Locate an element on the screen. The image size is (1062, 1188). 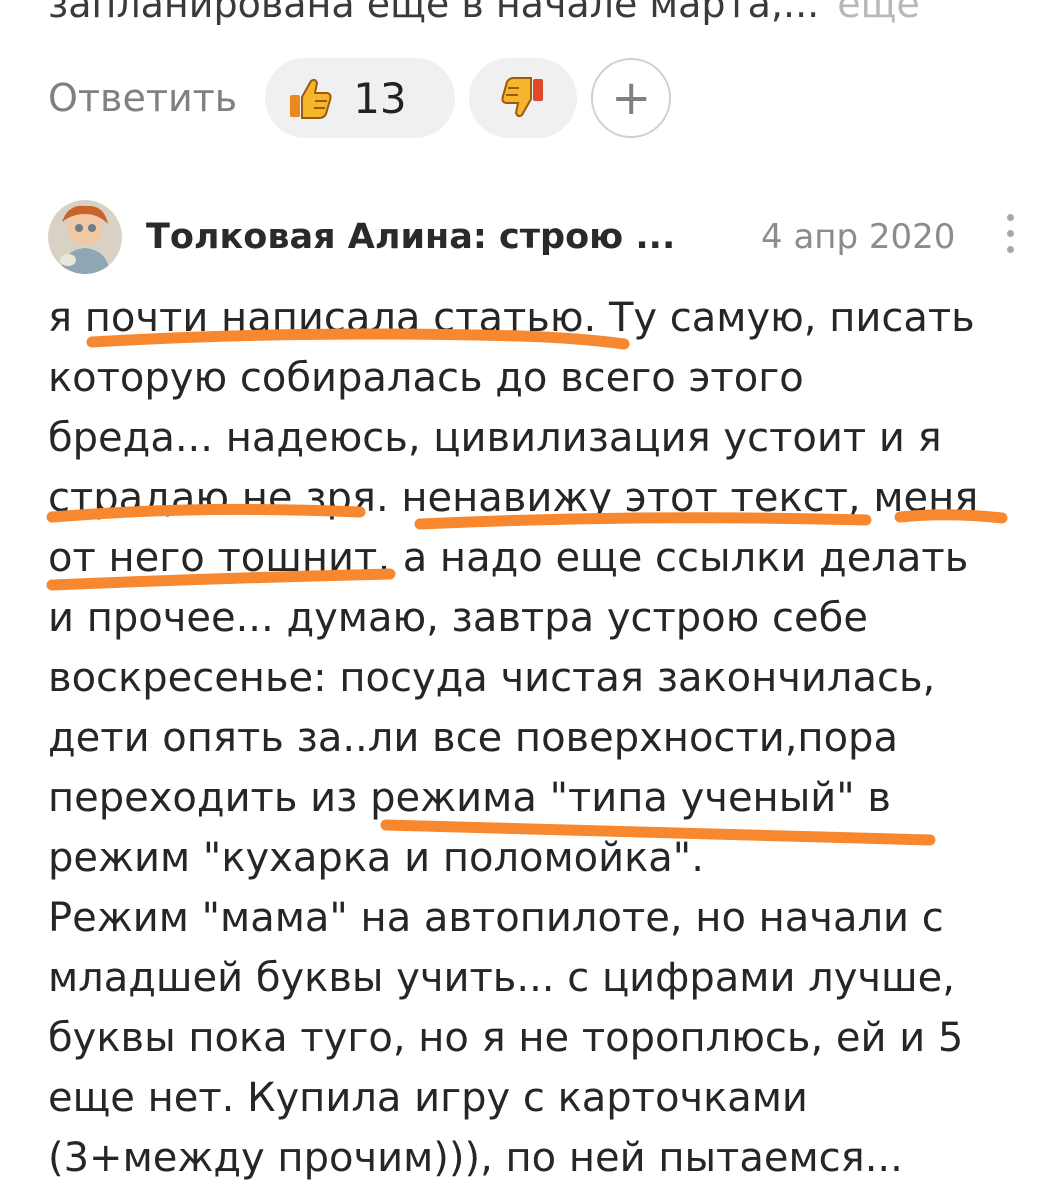
comment-header: Толковая Алина: строю ... 4 апр 2020 is located at coordinates (535, 237).